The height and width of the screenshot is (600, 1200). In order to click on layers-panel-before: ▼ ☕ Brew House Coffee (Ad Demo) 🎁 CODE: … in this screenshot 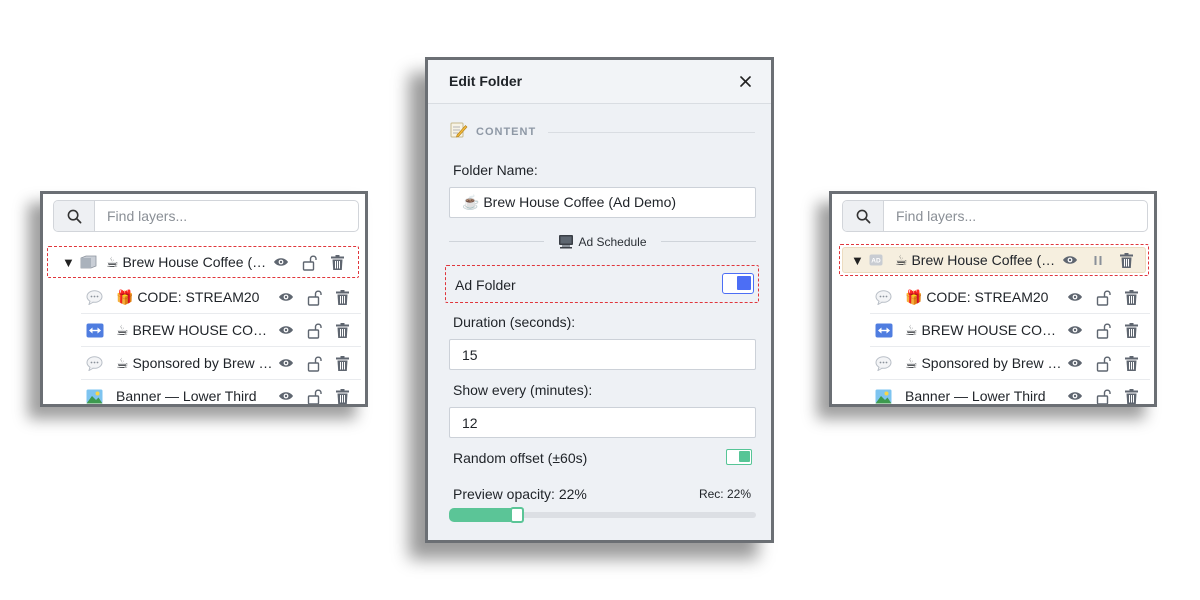, I will do `click(204, 299)`.